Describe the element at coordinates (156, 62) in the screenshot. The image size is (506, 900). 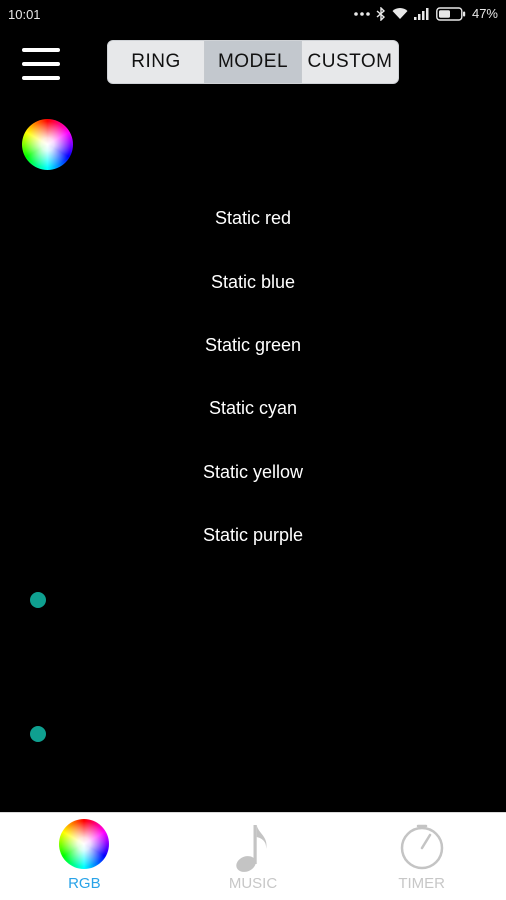
I see `tab-ring: RING` at that location.